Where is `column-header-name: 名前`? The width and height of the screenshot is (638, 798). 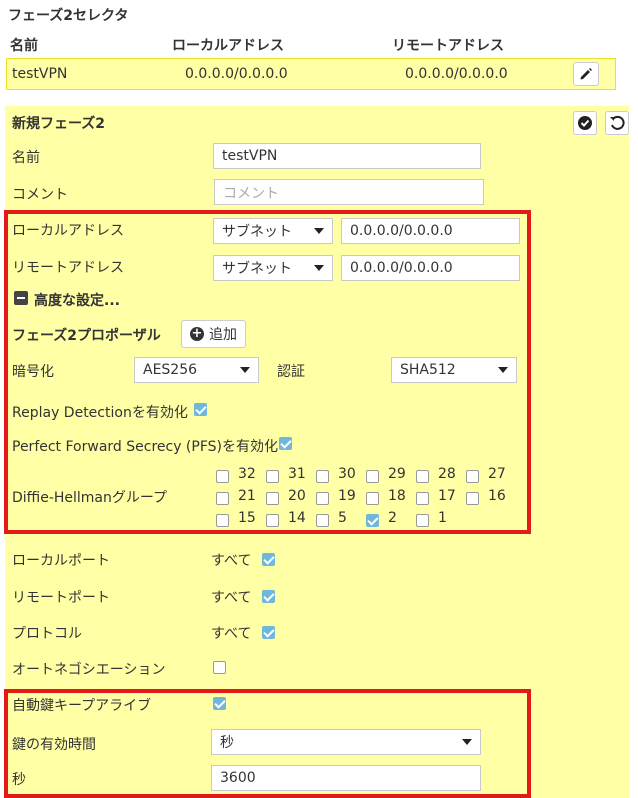
column-header-name: 名前 is located at coordinates (24, 46).